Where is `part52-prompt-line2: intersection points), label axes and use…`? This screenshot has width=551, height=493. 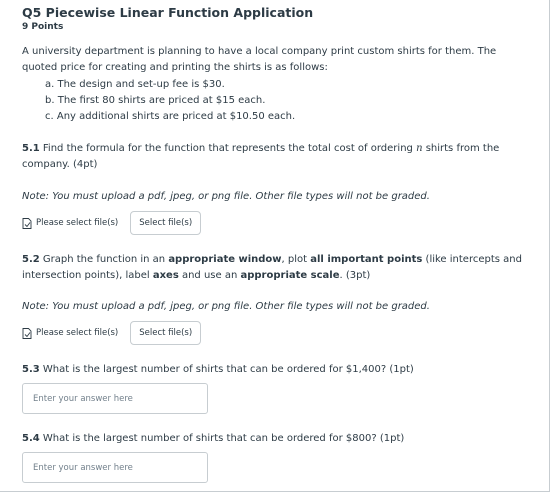 part52-prompt-line2: intersection points), label axes and use… is located at coordinates (196, 276).